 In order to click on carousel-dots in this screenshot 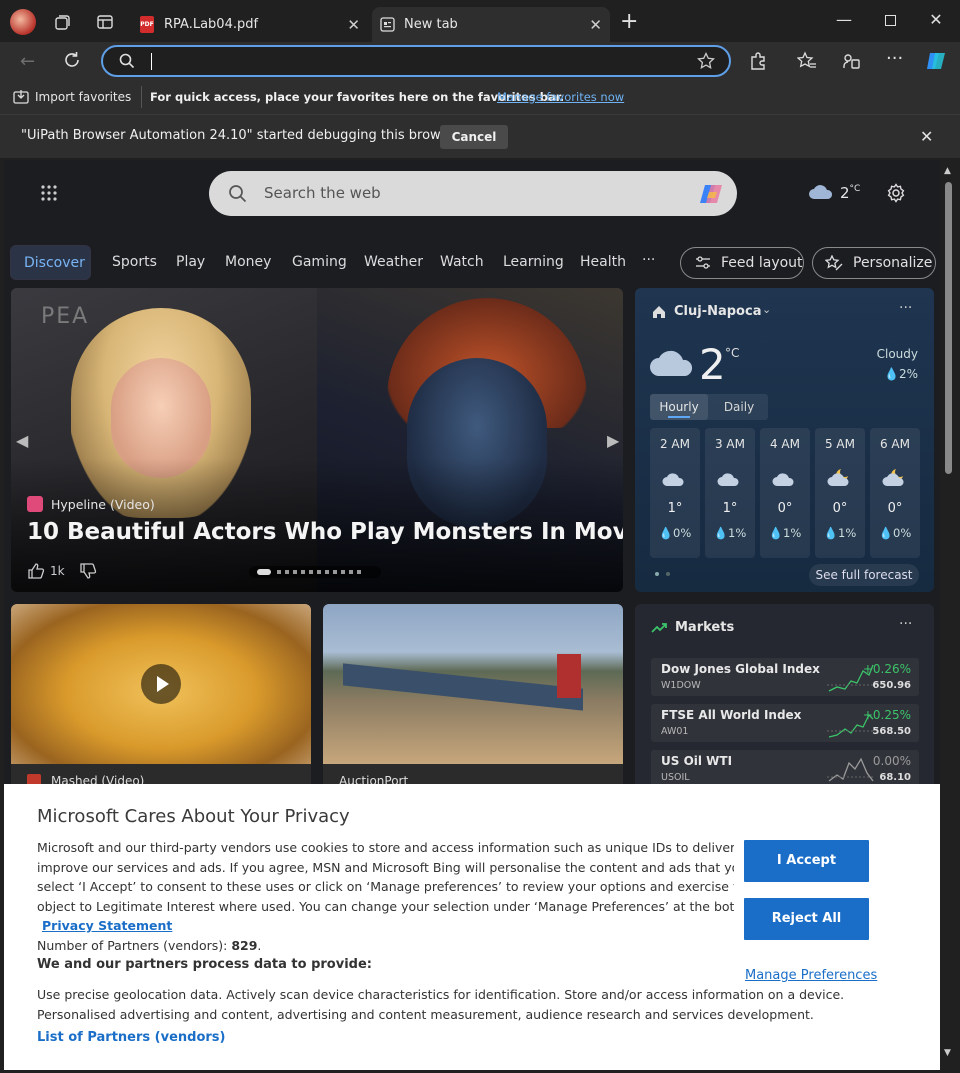, I will do `click(315, 572)`.